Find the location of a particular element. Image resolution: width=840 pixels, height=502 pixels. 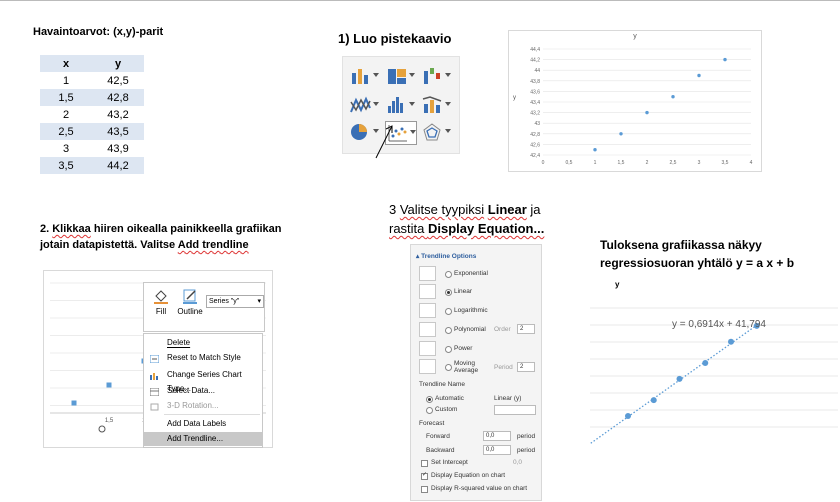

format-toolbar: Fill Outline Series "y" ▾ is located at coordinates (204, 307).